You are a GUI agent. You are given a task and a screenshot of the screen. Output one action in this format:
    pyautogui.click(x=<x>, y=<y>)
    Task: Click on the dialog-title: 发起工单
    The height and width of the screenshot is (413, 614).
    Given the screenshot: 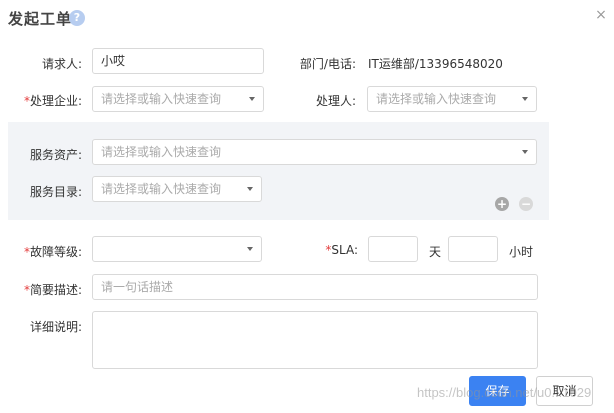 What is the action you would take?
    pyautogui.click(x=40, y=19)
    